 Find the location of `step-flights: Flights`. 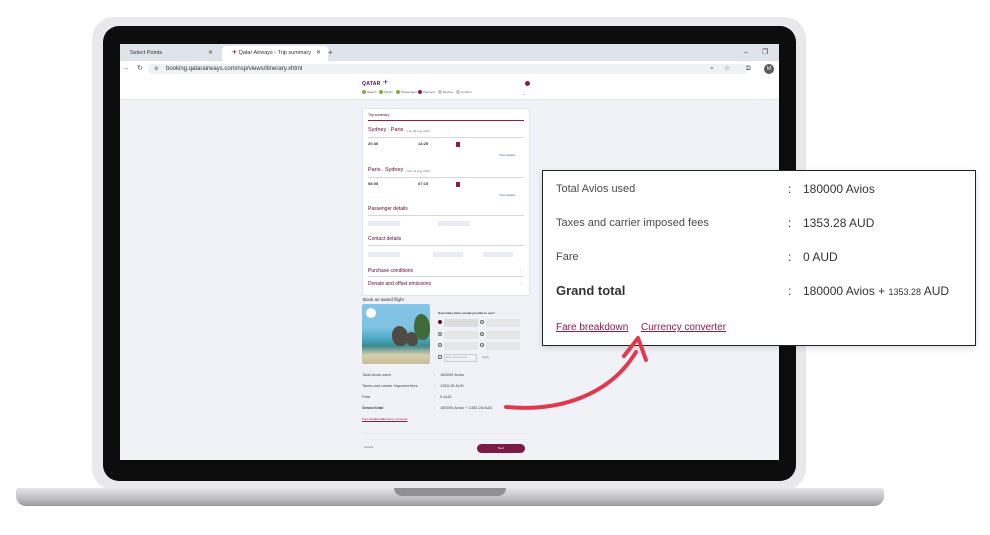

step-flights: Flights is located at coordinates (386, 92).